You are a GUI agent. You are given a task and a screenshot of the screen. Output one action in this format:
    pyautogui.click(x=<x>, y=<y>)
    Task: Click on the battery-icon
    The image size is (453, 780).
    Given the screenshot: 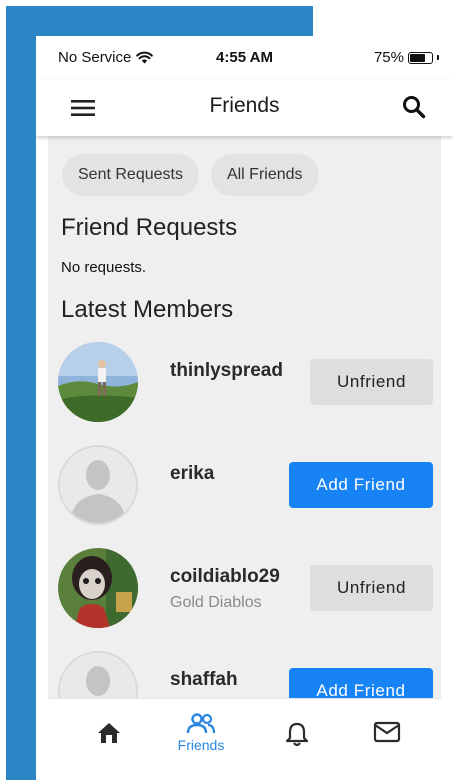 What is the action you would take?
    pyautogui.click(x=420, y=57)
    